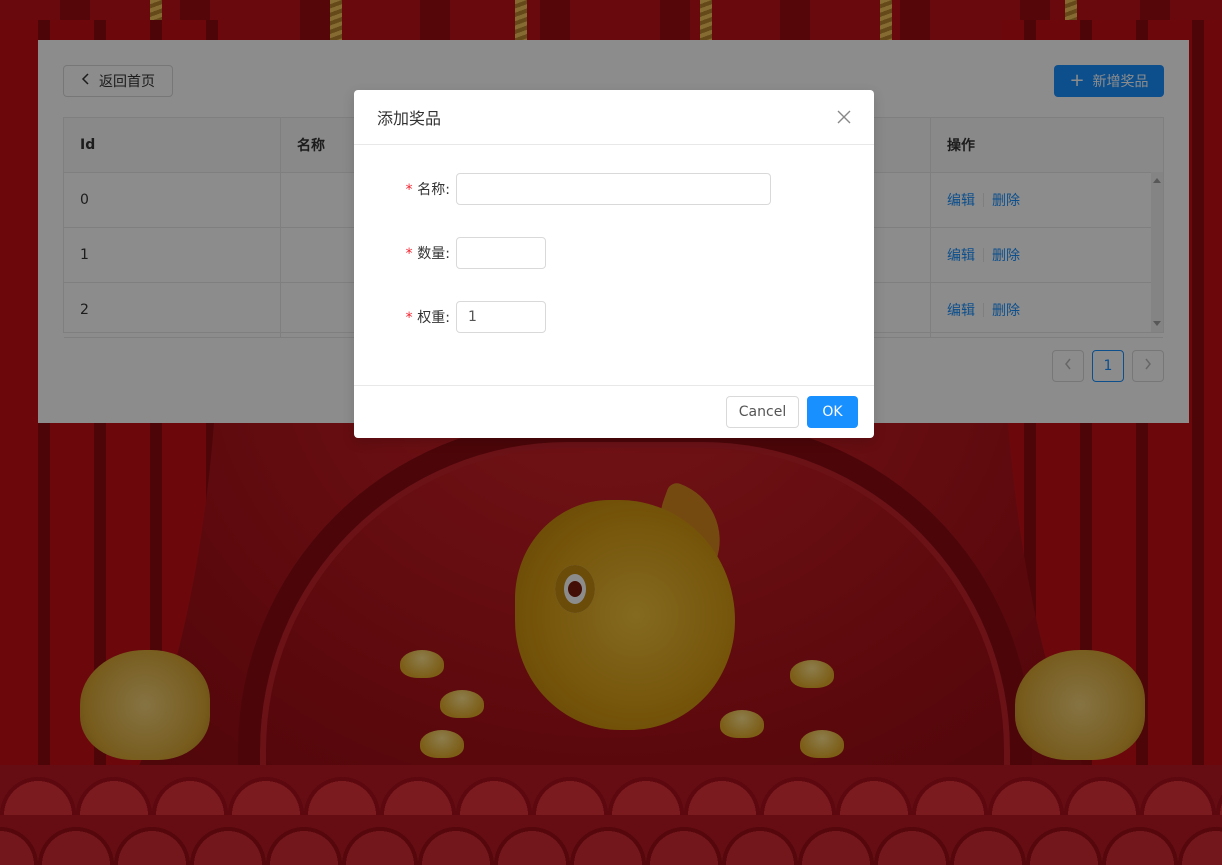  Describe the element at coordinates (501, 253) in the screenshot. I see `quantity-input` at that location.